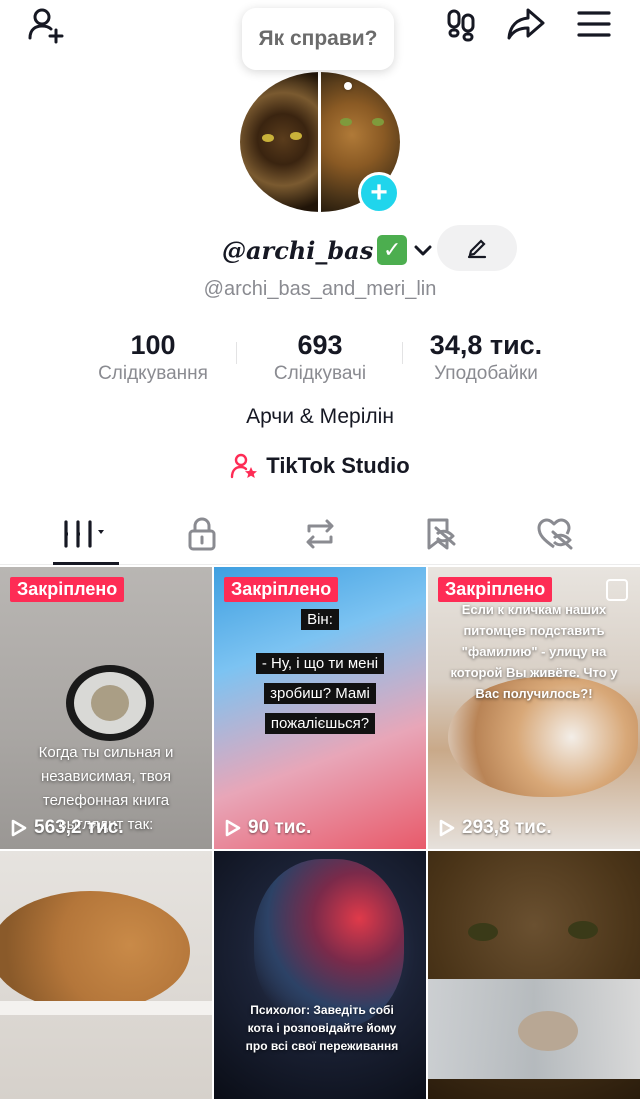 Image resolution: width=640 pixels, height=1099 pixels. Describe the element at coordinates (320, 373) in the screenshot. I see `stat-label: Слідкувачі` at that location.